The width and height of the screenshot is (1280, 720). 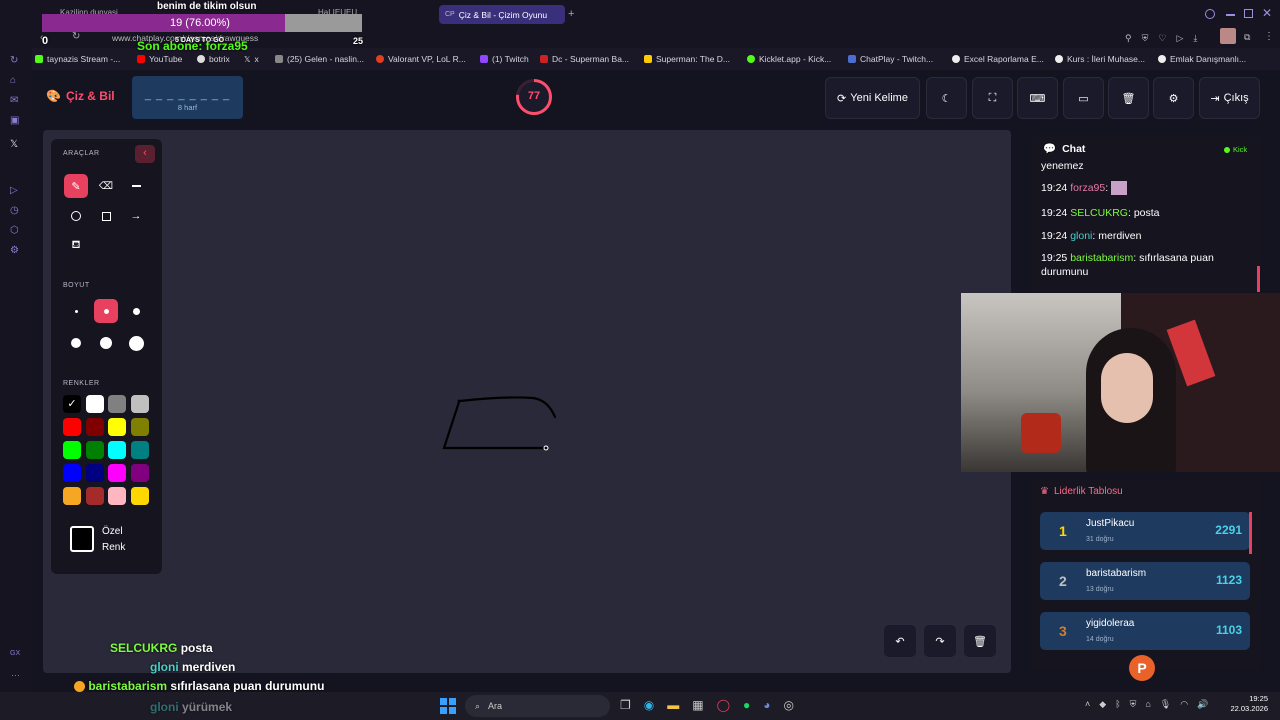 What do you see at coordinates (159, 59) in the screenshot?
I see `bookmark-item: YouTube` at bounding box center [159, 59].